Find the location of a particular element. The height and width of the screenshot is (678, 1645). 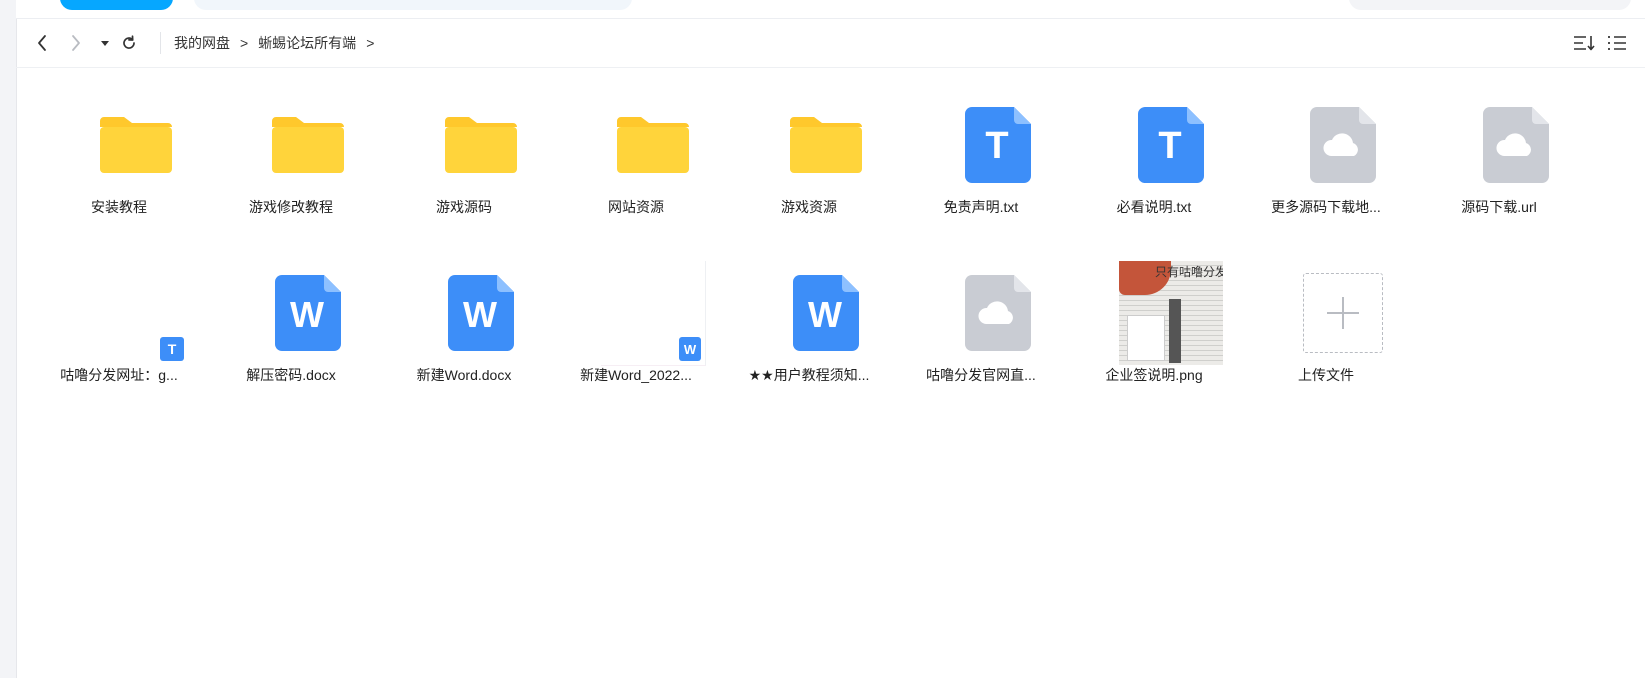

history-dropdown-icon is located at coordinates (105, 43).